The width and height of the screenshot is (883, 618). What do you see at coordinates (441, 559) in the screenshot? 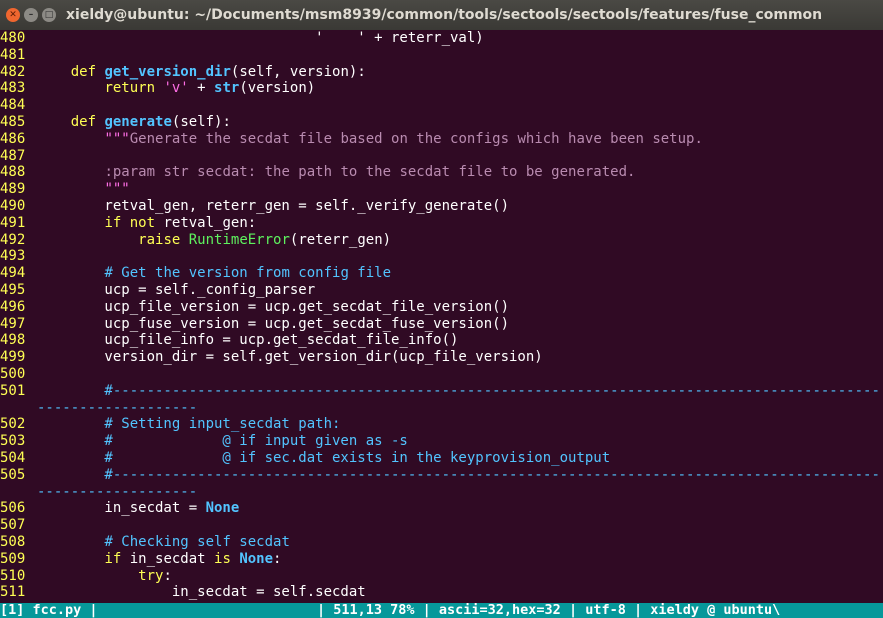
I see `code-line: 509 if in_secdat is None:` at bounding box center [441, 559].